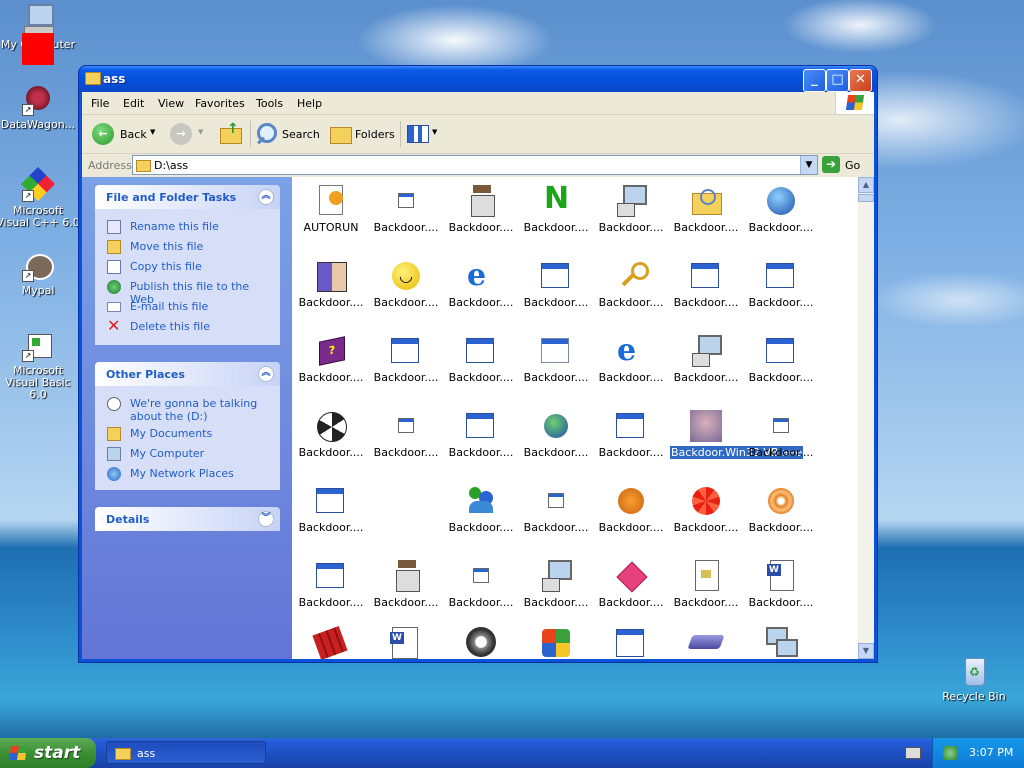 The image size is (1024, 768). I want to click on word-document-icon: W, so click(404, 643).